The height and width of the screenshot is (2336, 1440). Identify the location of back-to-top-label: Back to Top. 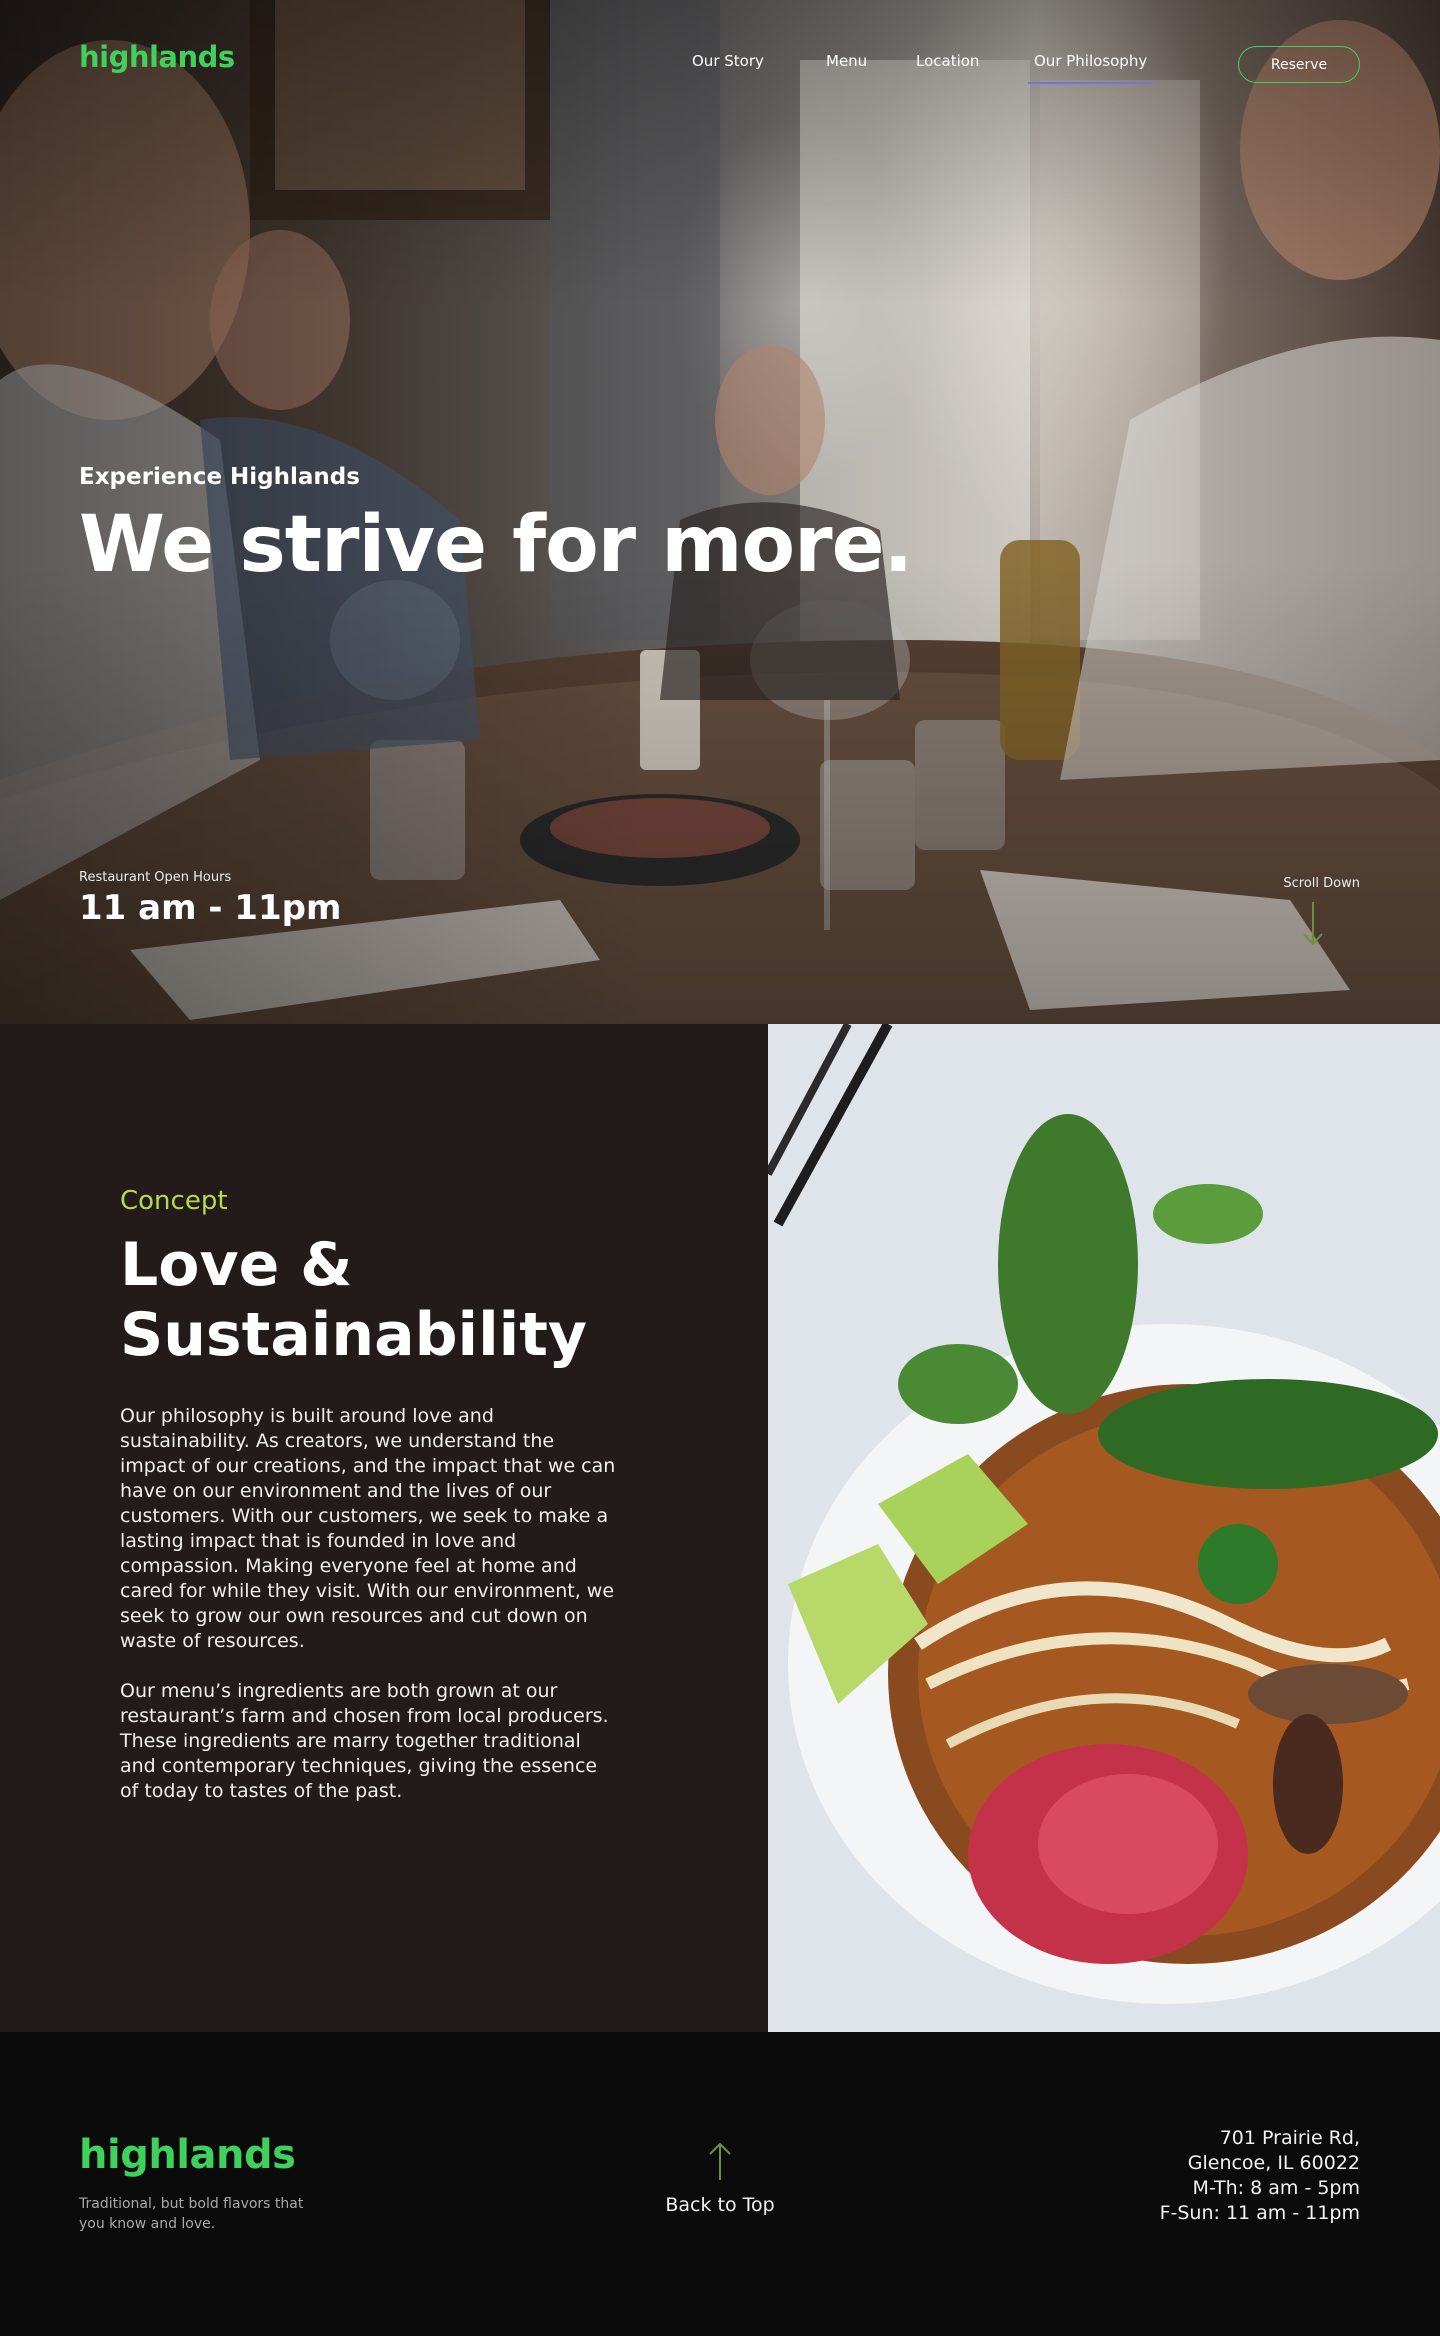
(720, 2205).